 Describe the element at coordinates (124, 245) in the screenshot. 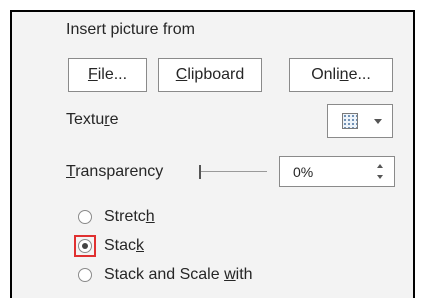

I see `stack-label: Stack` at that location.